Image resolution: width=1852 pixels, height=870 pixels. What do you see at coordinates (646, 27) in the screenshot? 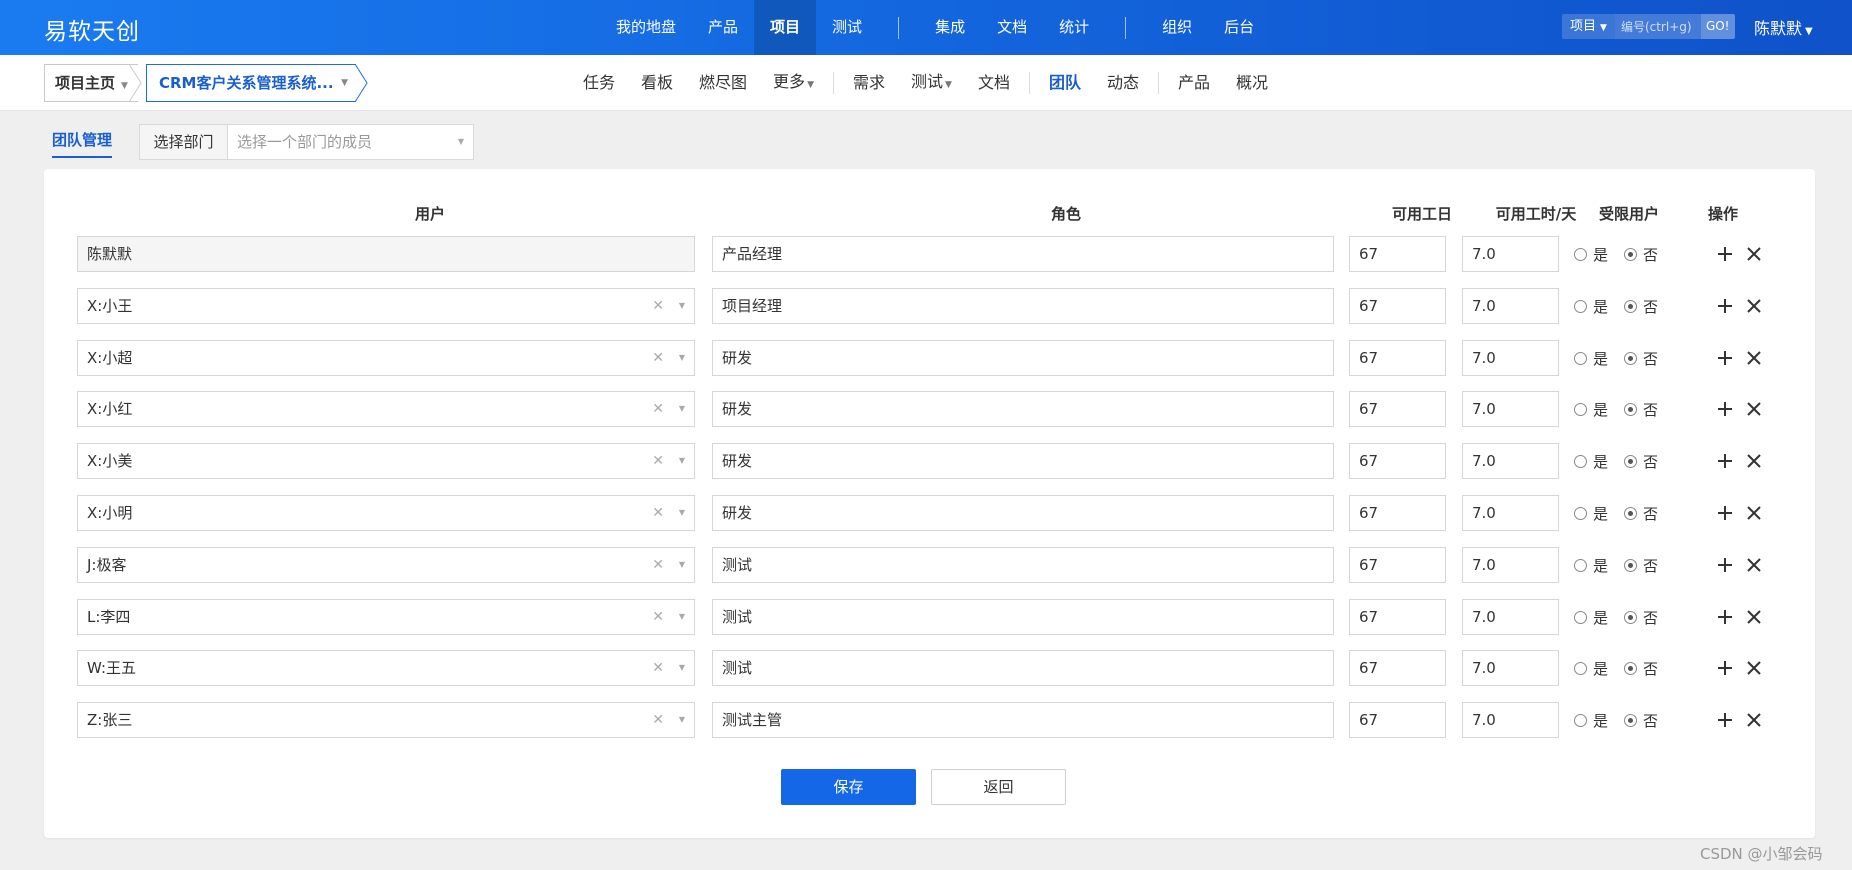
I see `top-nav-my: 我的地盘` at bounding box center [646, 27].